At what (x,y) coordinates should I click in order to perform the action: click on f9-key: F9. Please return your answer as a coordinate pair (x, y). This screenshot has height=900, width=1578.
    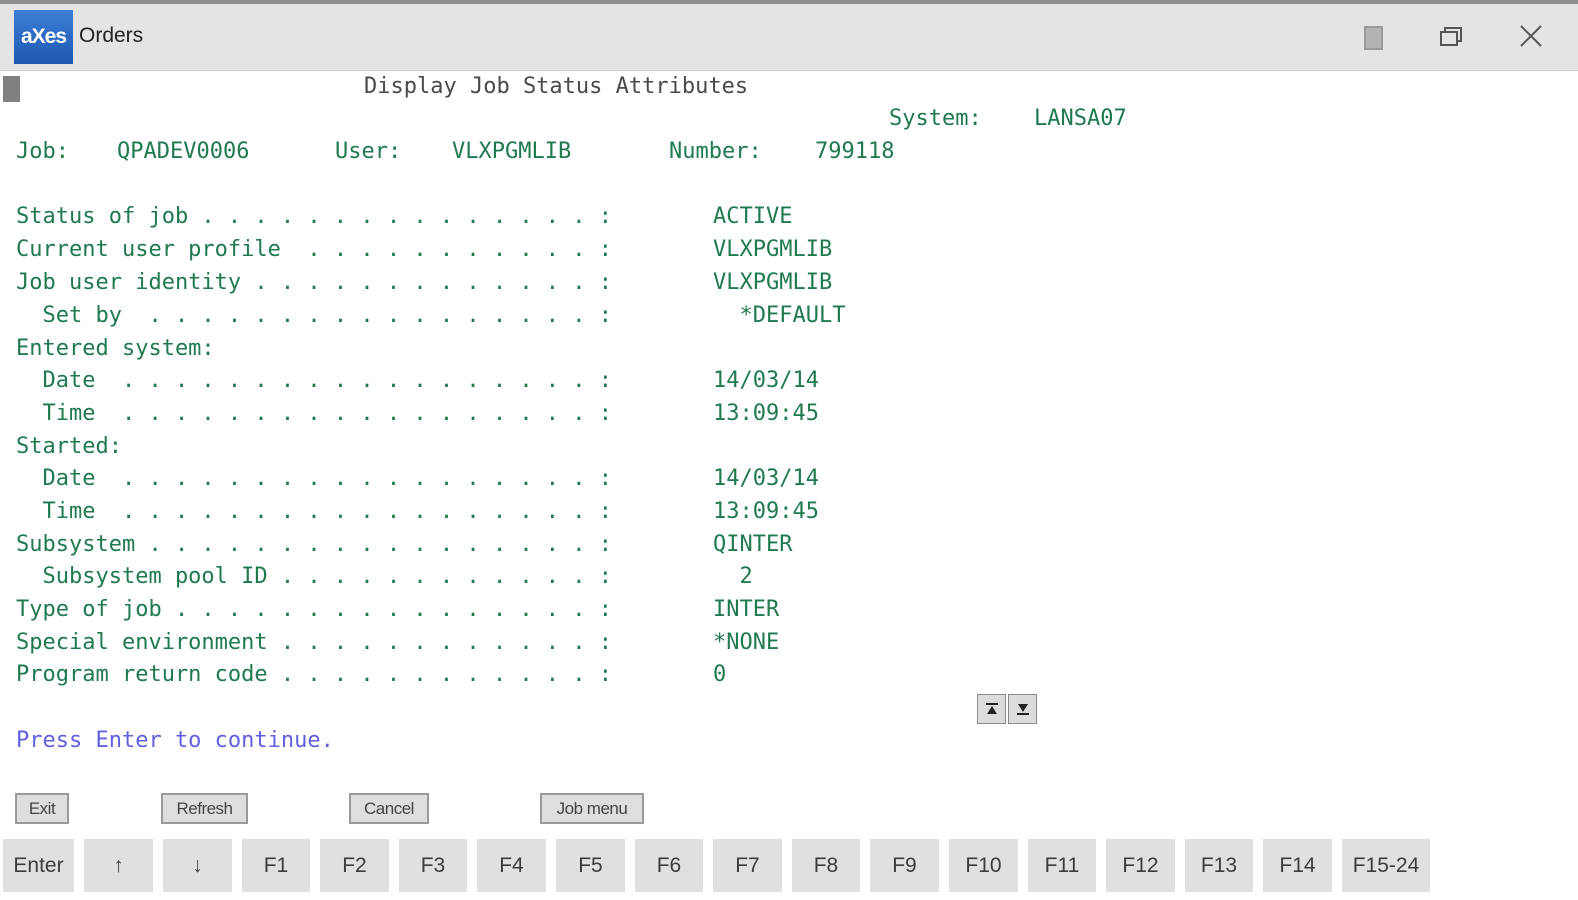
    Looking at the image, I should click on (904, 865).